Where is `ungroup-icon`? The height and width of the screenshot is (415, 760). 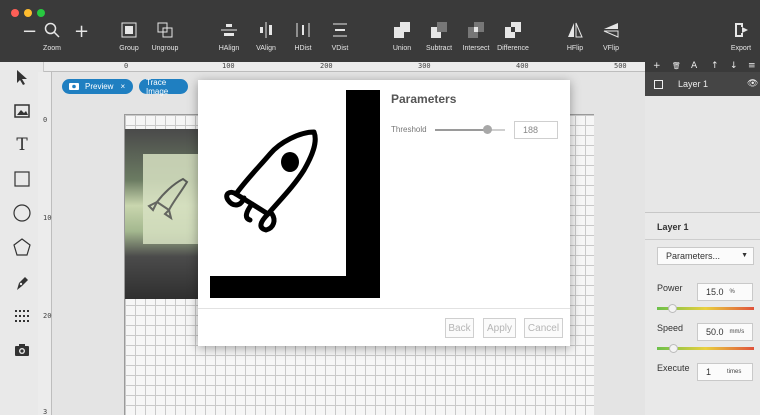
ungroup-icon is located at coordinates (165, 30).